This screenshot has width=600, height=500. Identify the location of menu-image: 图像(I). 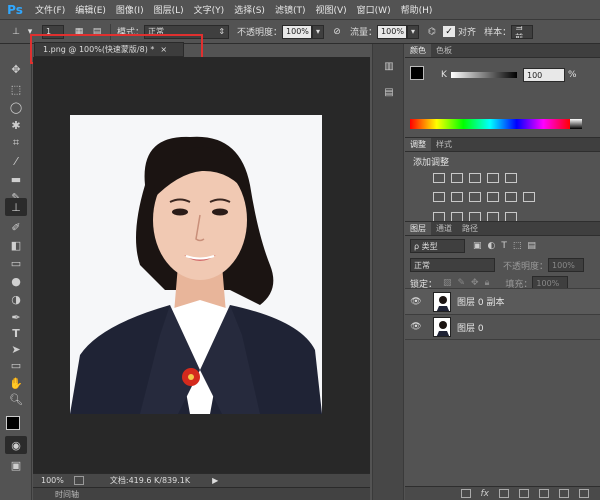
(130, 9).